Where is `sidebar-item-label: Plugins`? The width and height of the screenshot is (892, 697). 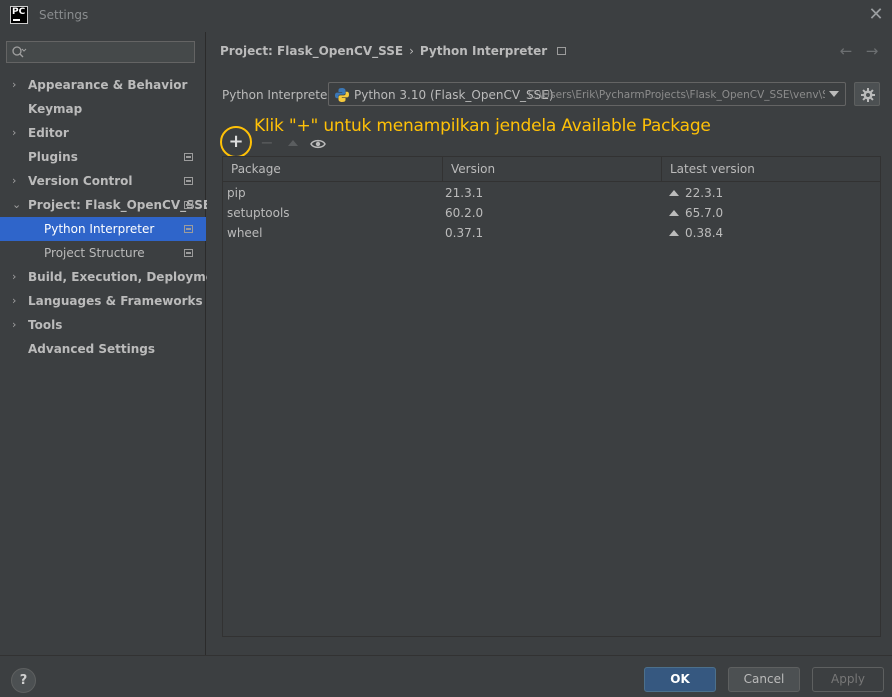
sidebar-item-label: Plugins is located at coordinates (53, 157).